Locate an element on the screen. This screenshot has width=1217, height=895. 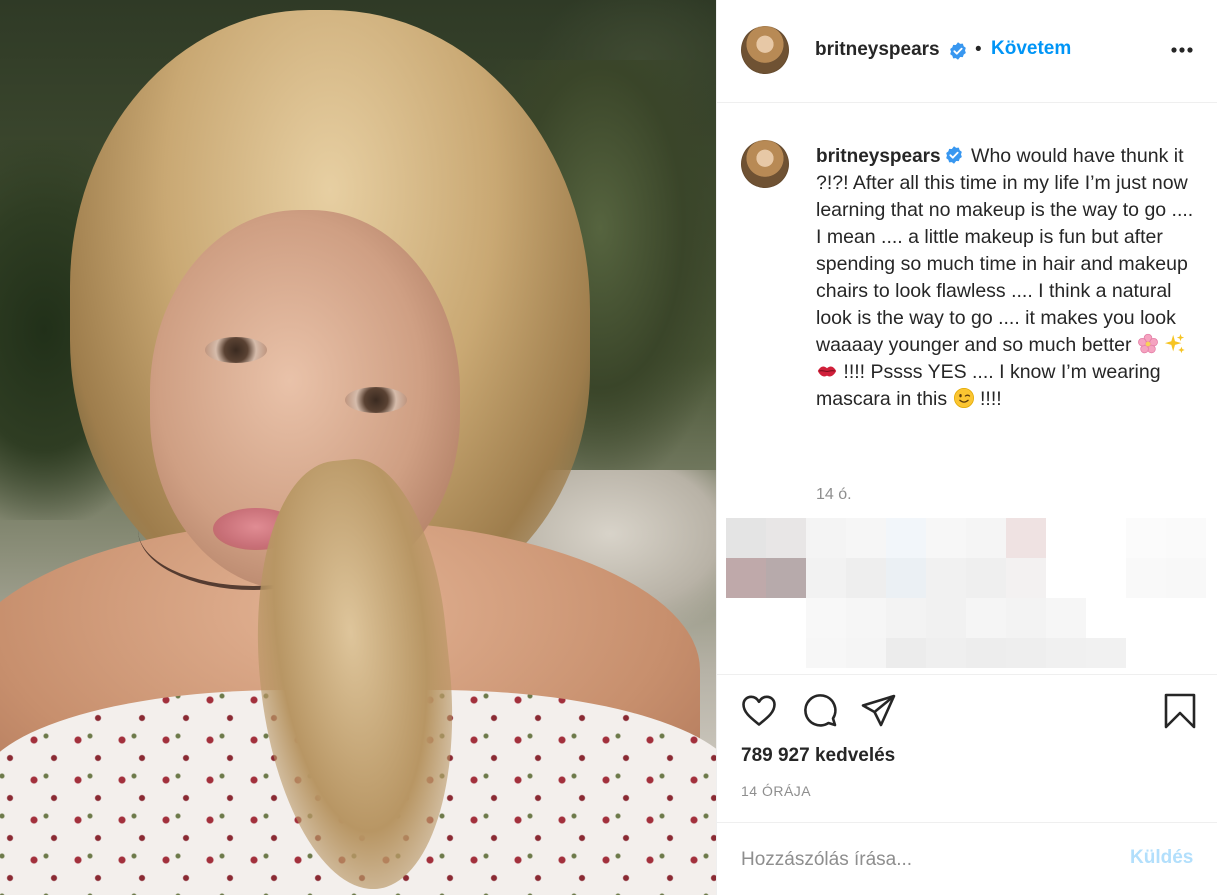
sparkles-emoji is located at coordinates (1175, 343).